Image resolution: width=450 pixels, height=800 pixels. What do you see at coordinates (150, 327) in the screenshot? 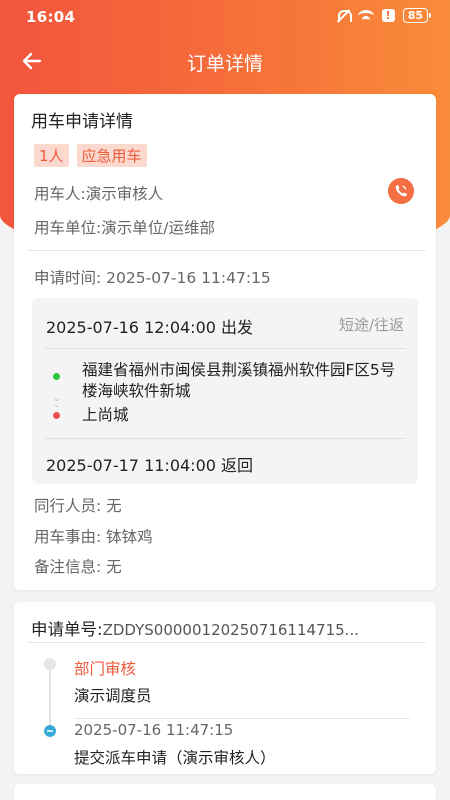
I see `depart-time: 2025-07-16 12:04:00 出发` at bounding box center [150, 327].